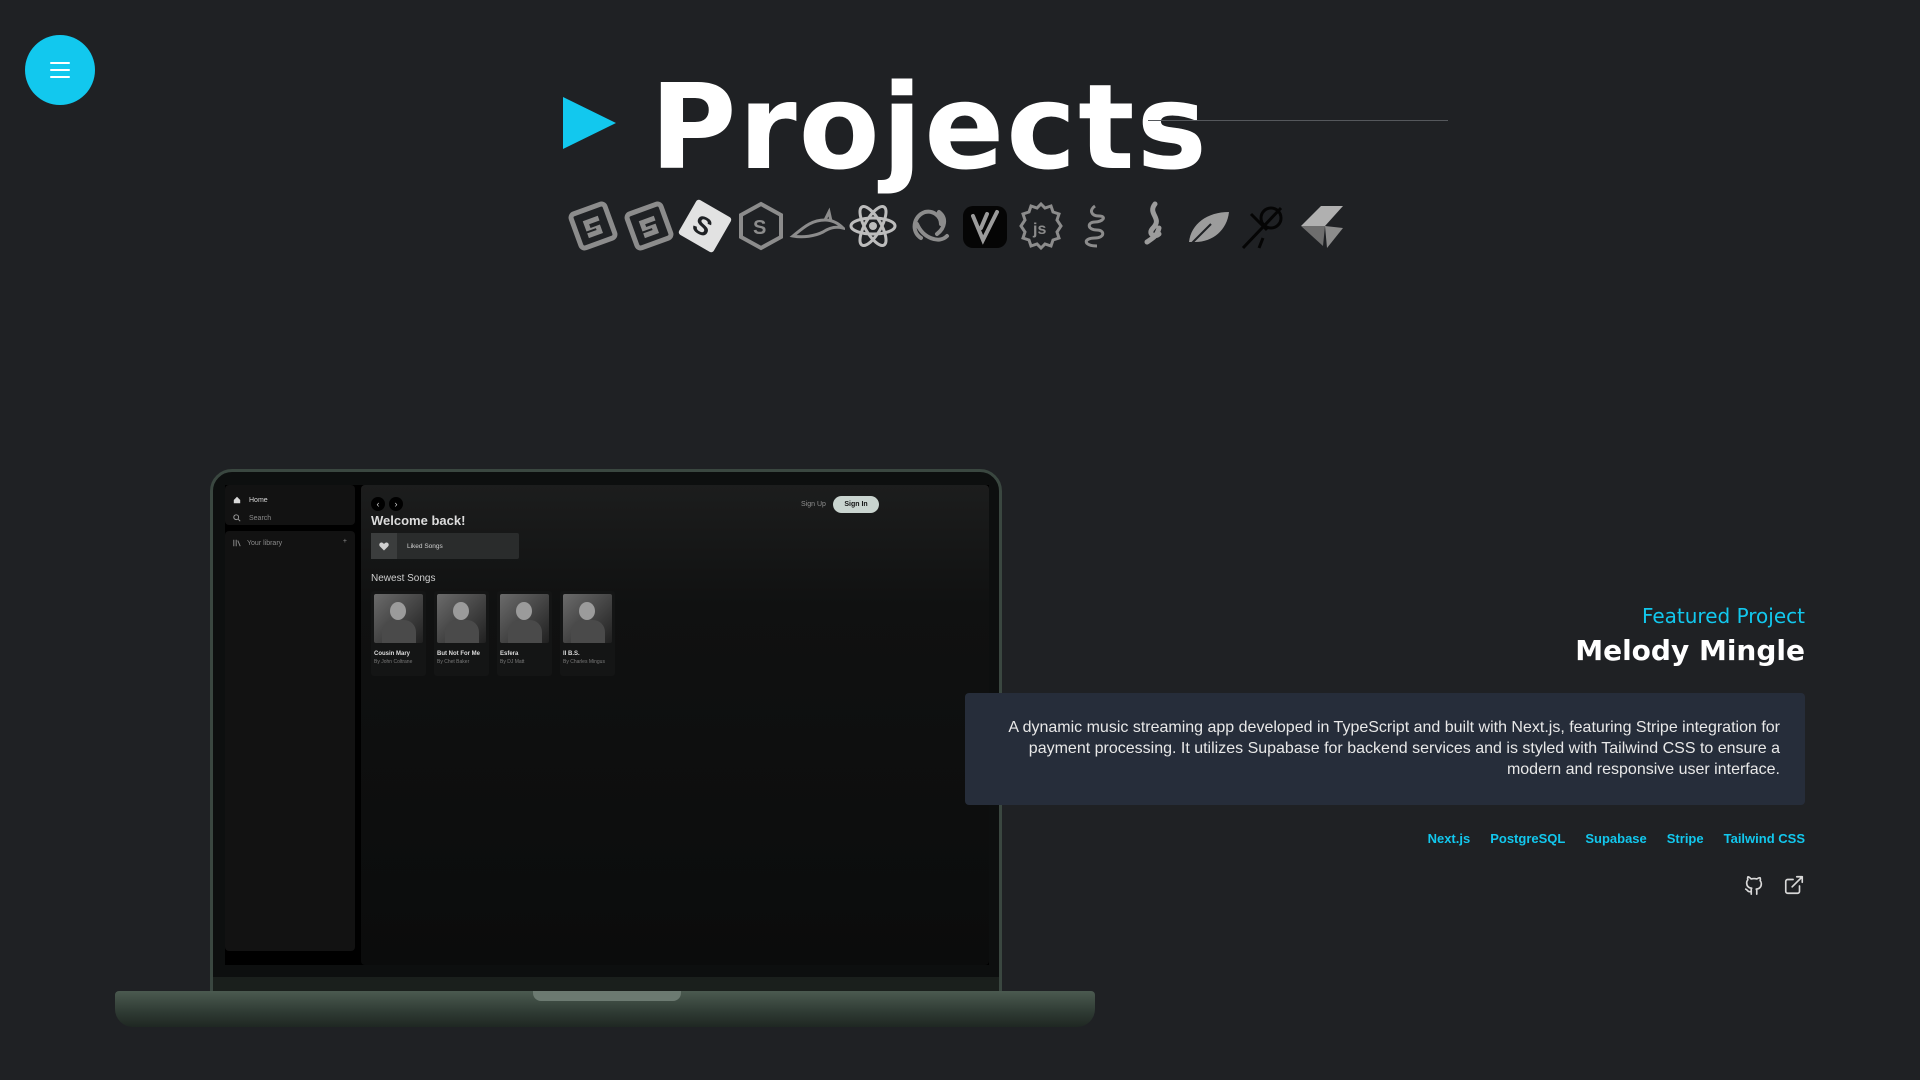  What do you see at coordinates (290, 518) in the screenshot?
I see `sidebar-item-search: Search` at bounding box center [290, 518].